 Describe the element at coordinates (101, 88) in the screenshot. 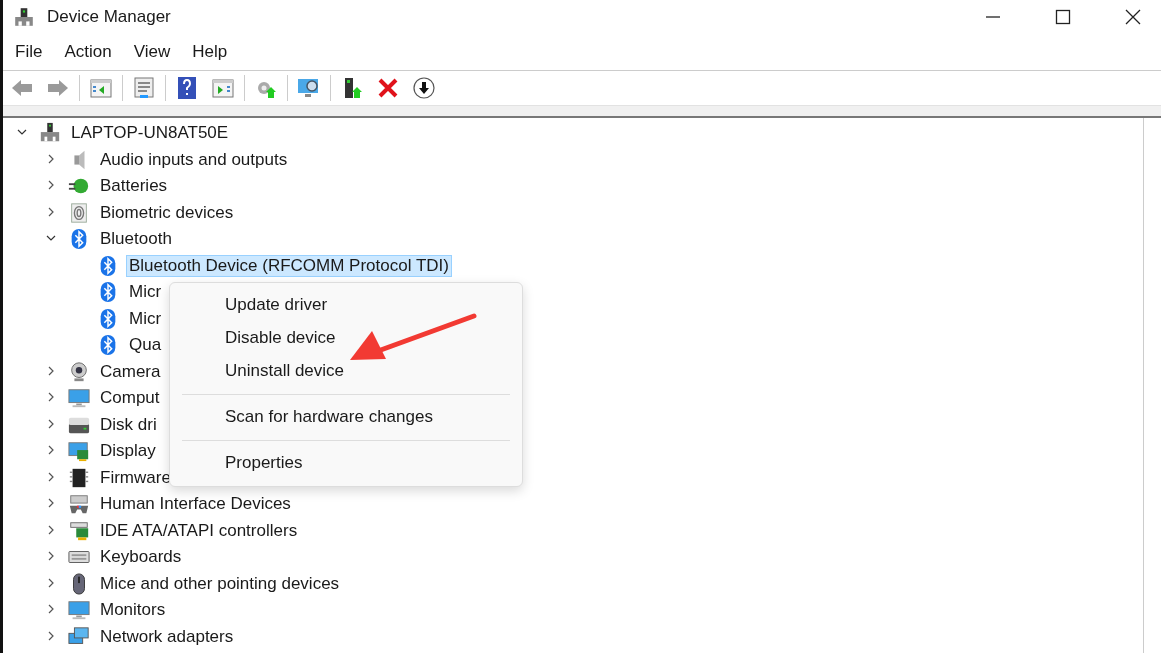

I see `console-tree-icon` at that location.